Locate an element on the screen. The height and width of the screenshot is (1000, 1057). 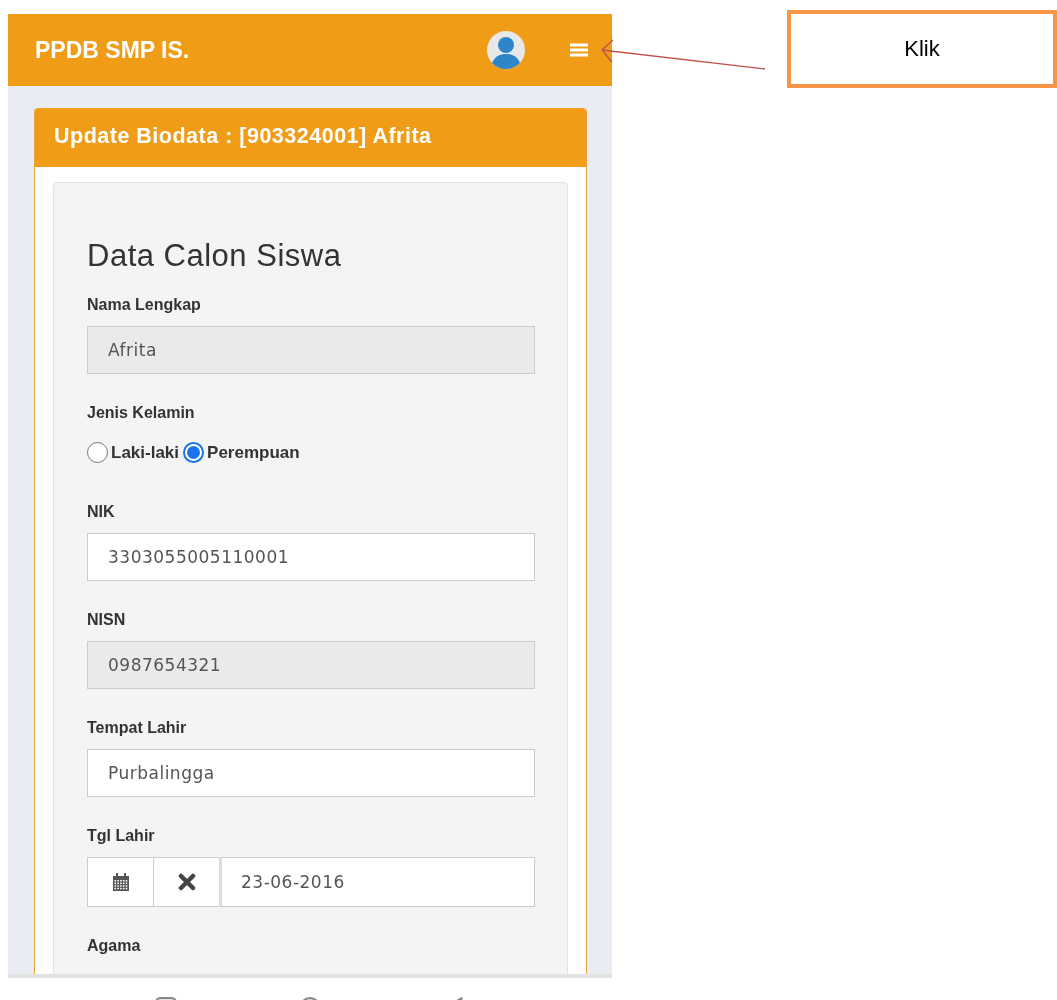
calendar-button is located at coordinates (120, 882).